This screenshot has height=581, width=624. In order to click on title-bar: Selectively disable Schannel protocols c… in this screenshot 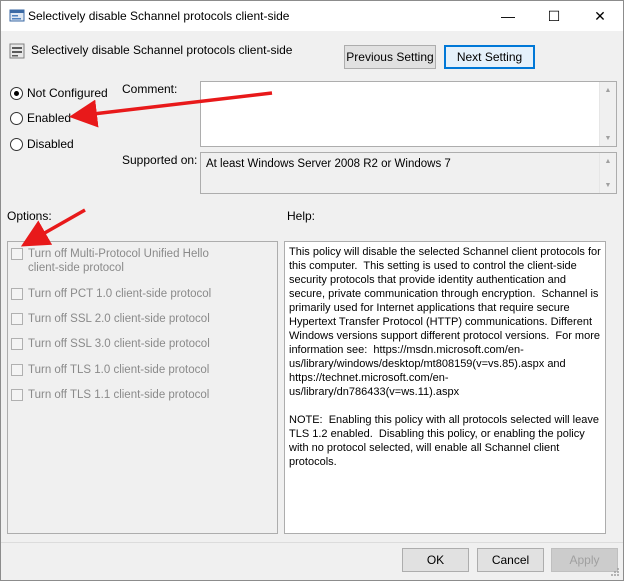, I will do `click(312, 16)`.